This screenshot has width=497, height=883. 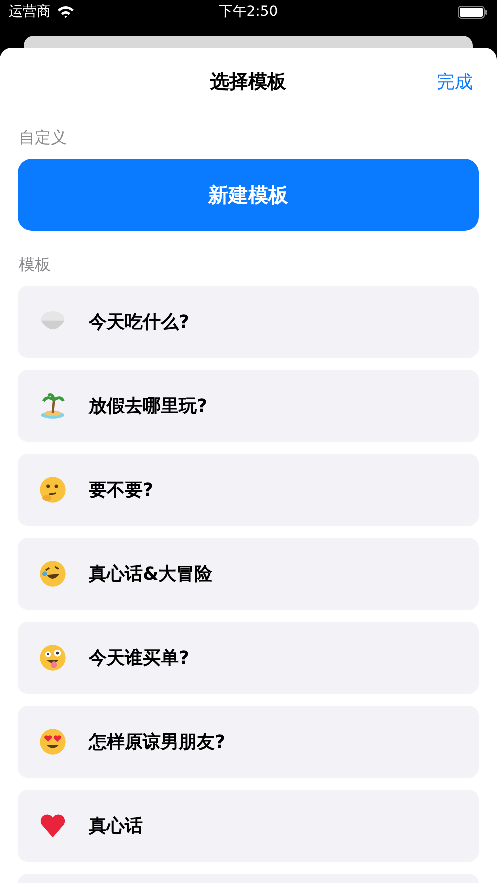 What do you see at coordinates (473, 12) in the screenshot?
I see `battery-icon` at bounding box center [473, 12].